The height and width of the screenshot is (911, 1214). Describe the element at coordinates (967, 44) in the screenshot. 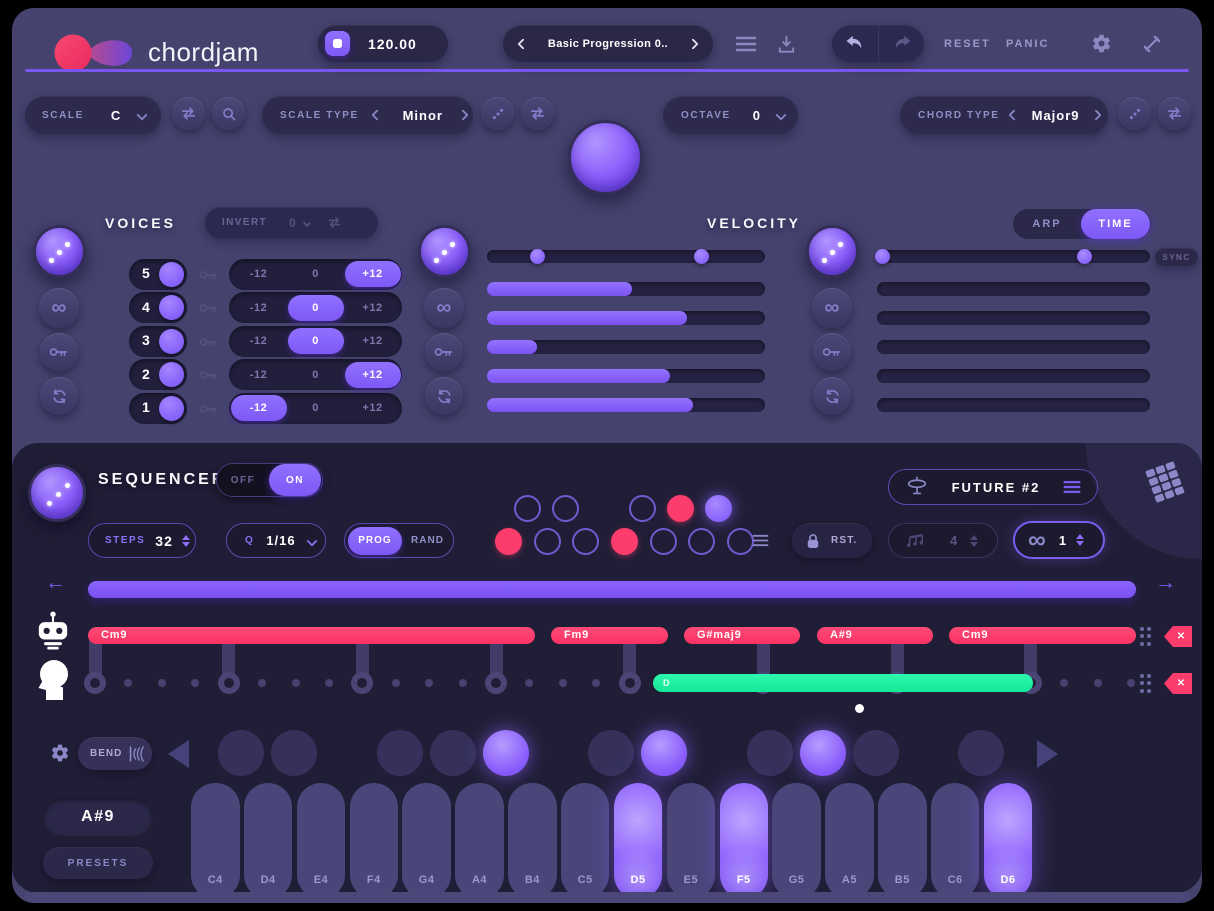

I see `reset-button: RESET` at that location.